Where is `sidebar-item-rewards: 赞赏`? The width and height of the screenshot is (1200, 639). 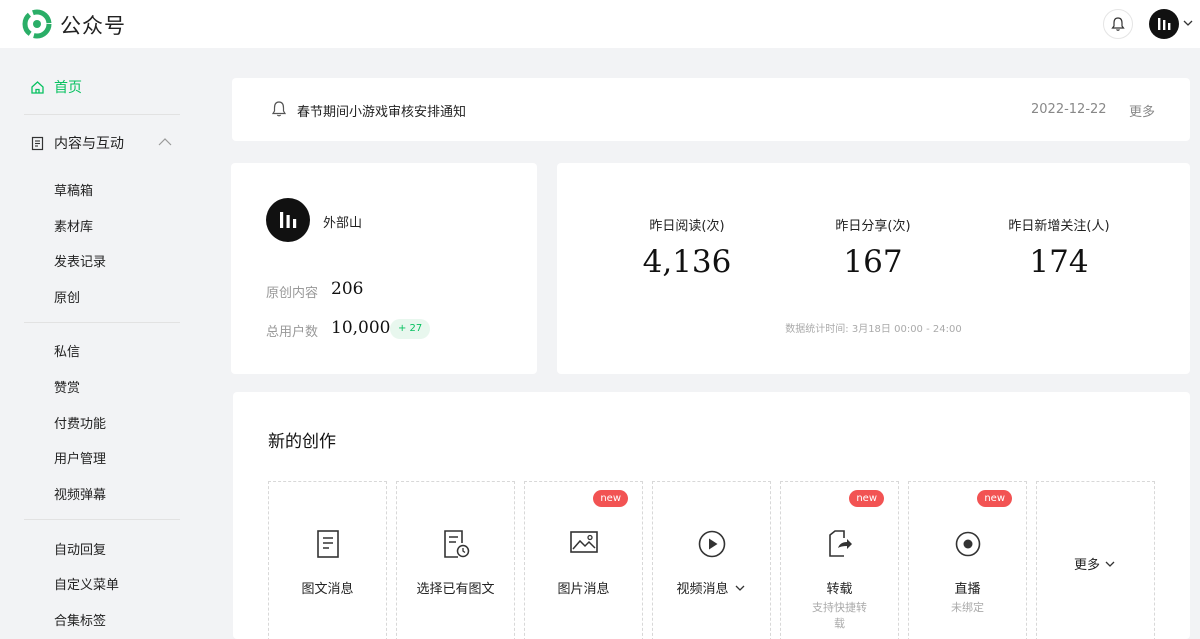 sidebar-item-rewards: 赞赏 is located at coordinates (67, 386).